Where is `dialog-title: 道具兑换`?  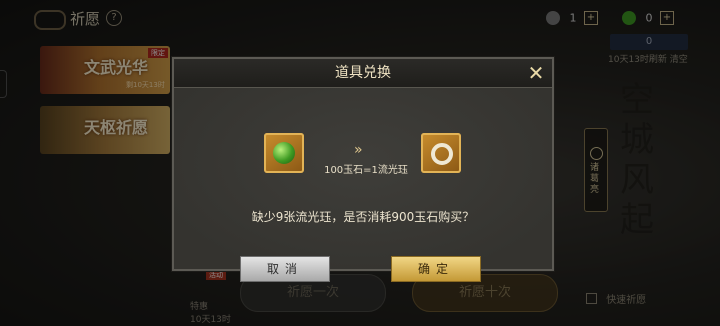
dialog-title: 道具兑换 is located at coordinates (363, 73).